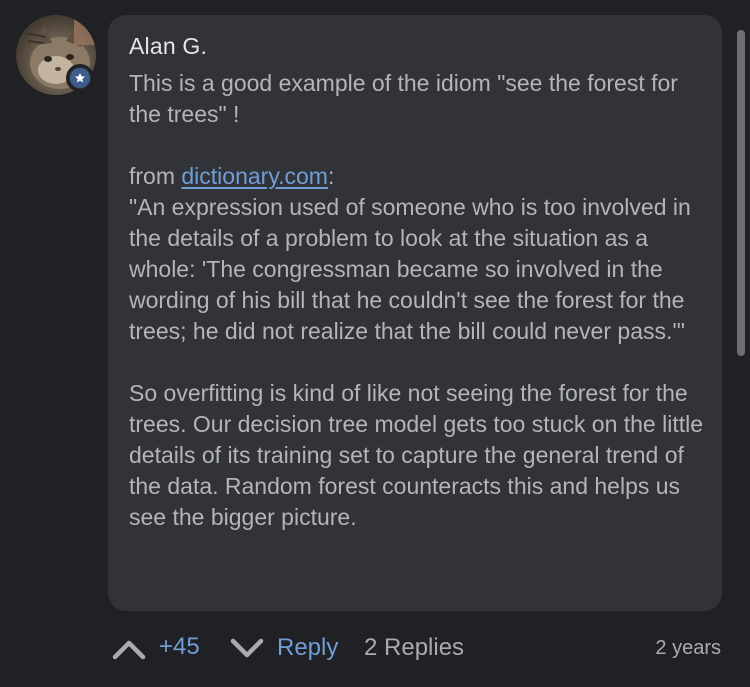 The width and height of the screenshot is (750, 687). I want to click on upvote-button, so click(129, 651).